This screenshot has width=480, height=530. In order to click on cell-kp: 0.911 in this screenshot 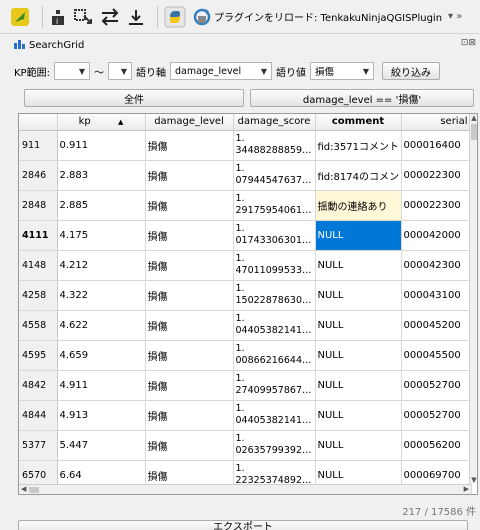, I will do `click(101, 145)`.